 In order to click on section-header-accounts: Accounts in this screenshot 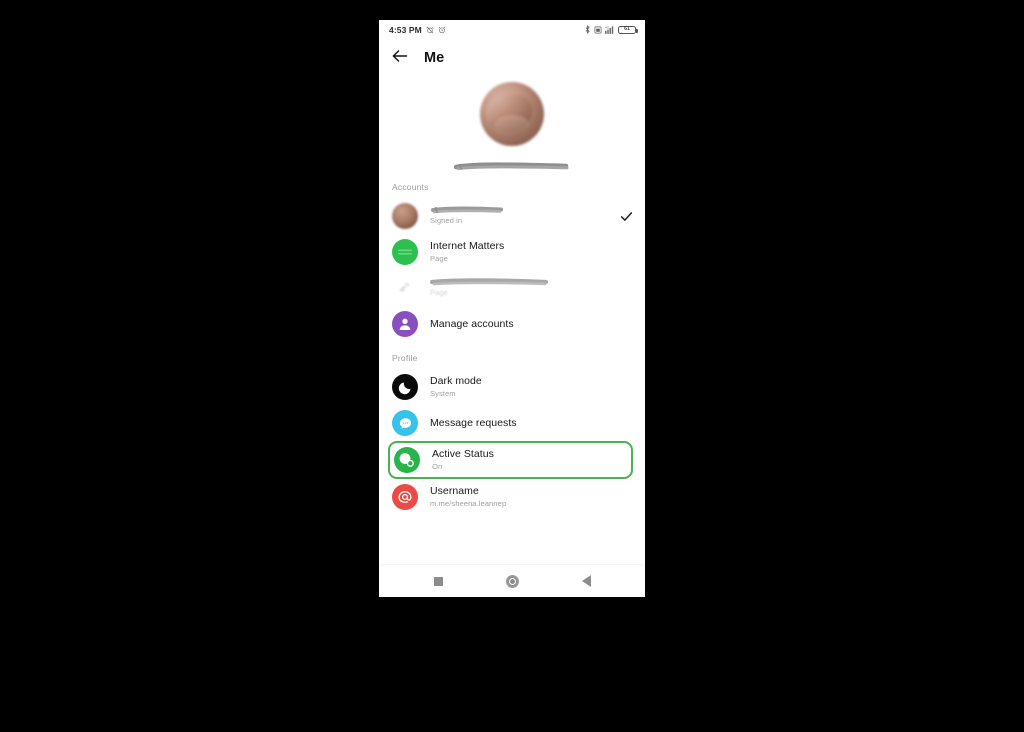, I will do `click(410, 187)`.